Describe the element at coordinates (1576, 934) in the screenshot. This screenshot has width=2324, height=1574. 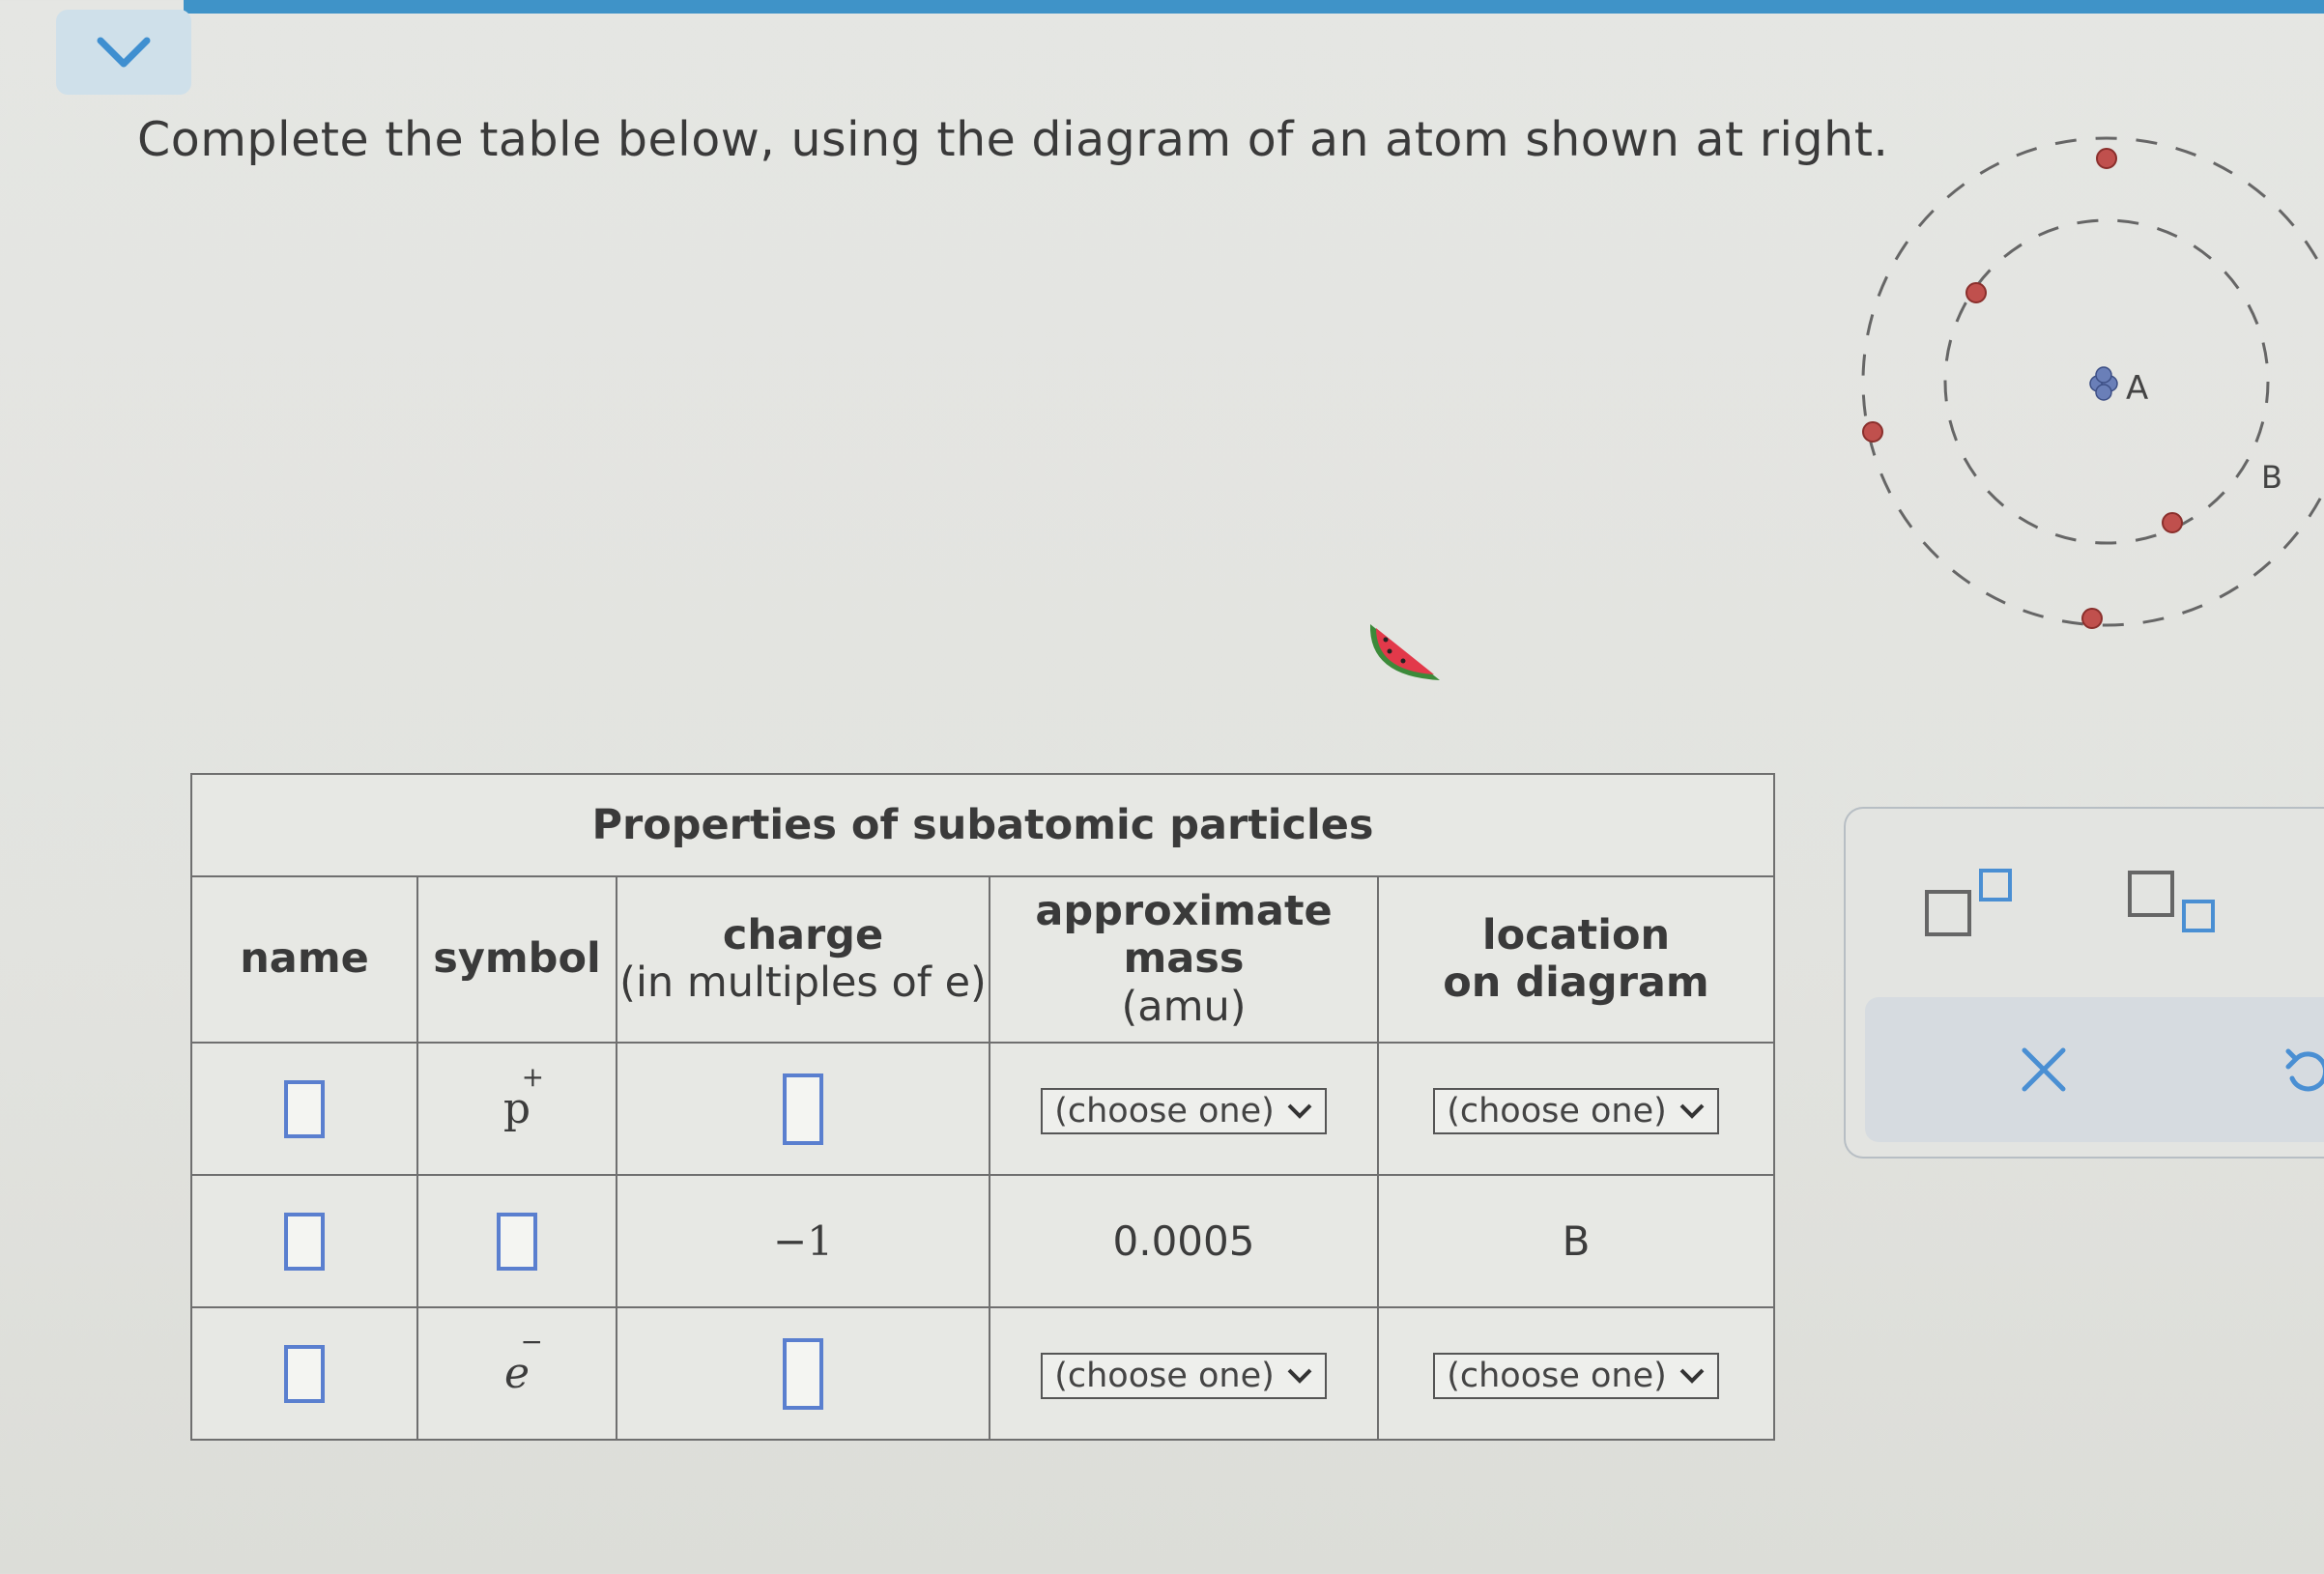
I see `header-location-main: location` at that location.